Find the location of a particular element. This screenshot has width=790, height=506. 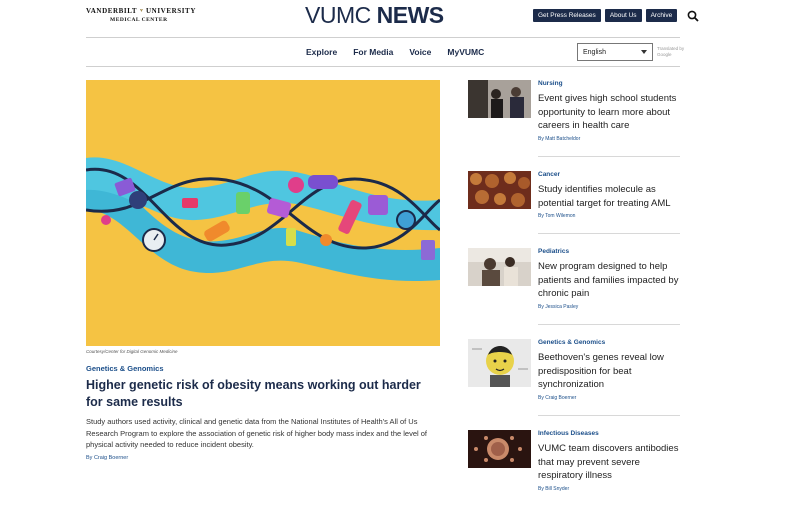

story-category-link: Genetics & Genomics is located at coordinates (571, 342).